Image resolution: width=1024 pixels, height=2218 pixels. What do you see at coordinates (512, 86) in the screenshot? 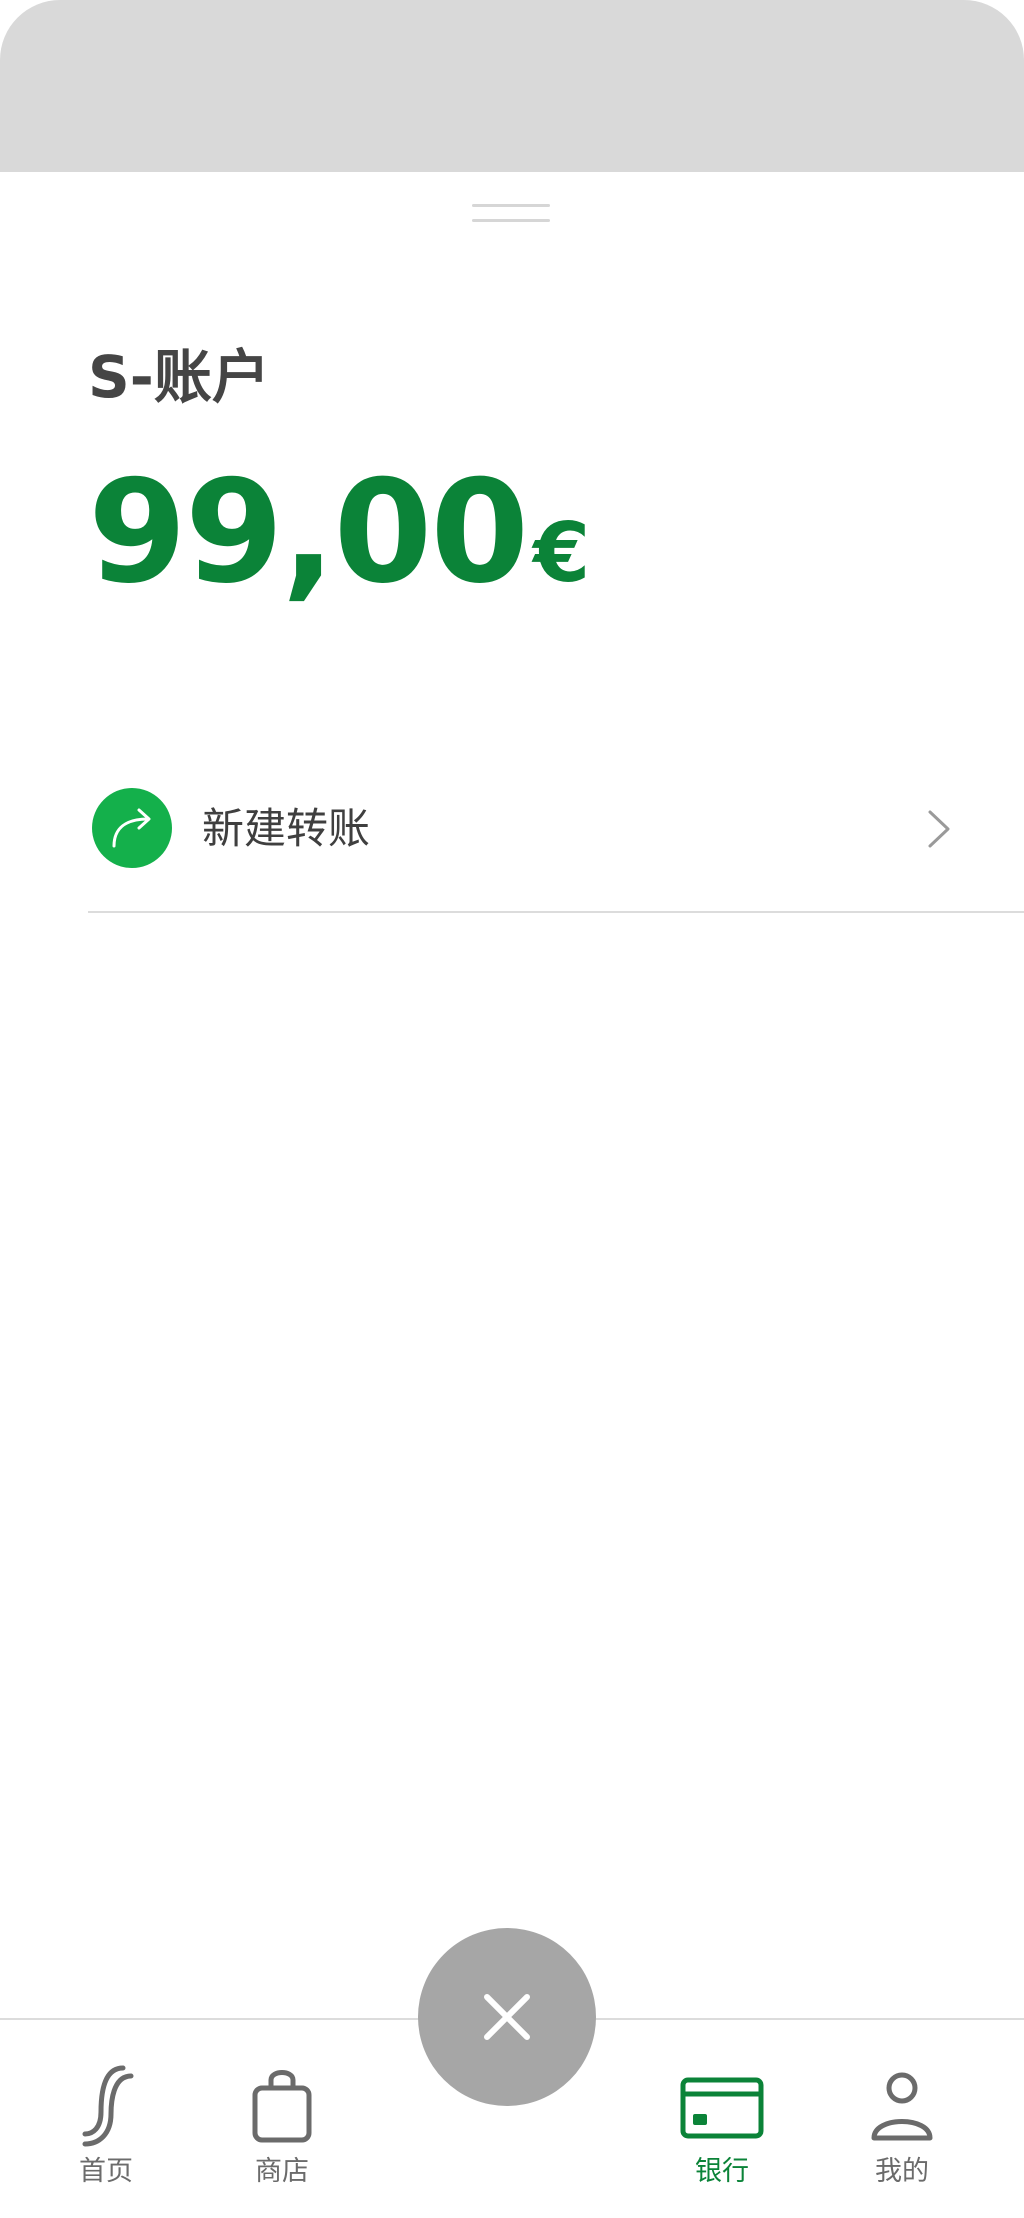
I see `background-card` at bounding box center [512, 86].